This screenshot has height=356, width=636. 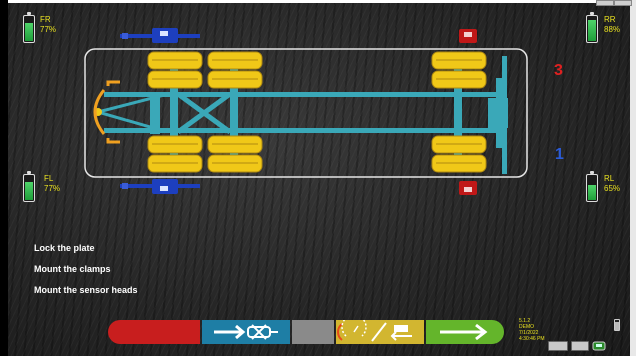 I want to click on fr-label: FR 77%, so click(x=48, y=25).